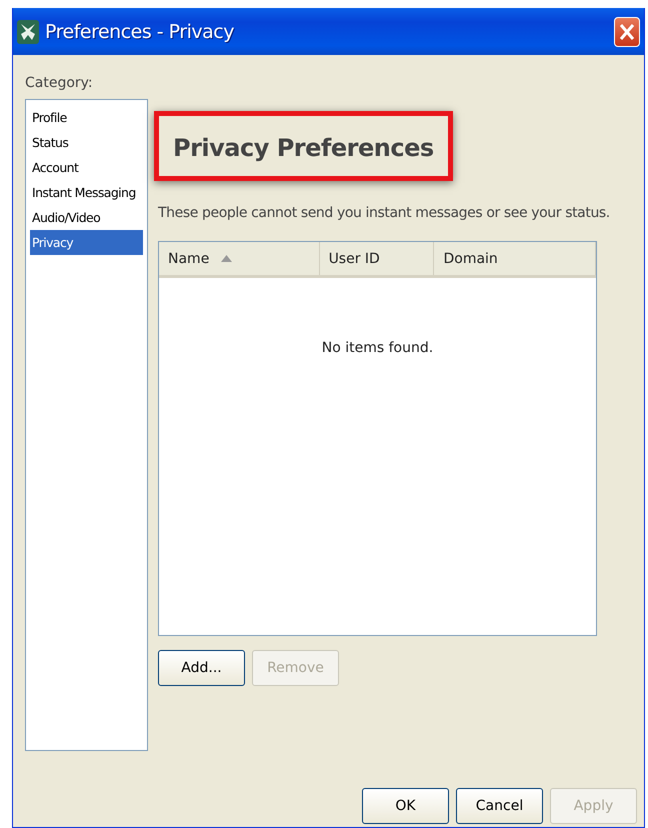  I want to click on category-item: Profile, so click(86, 117).